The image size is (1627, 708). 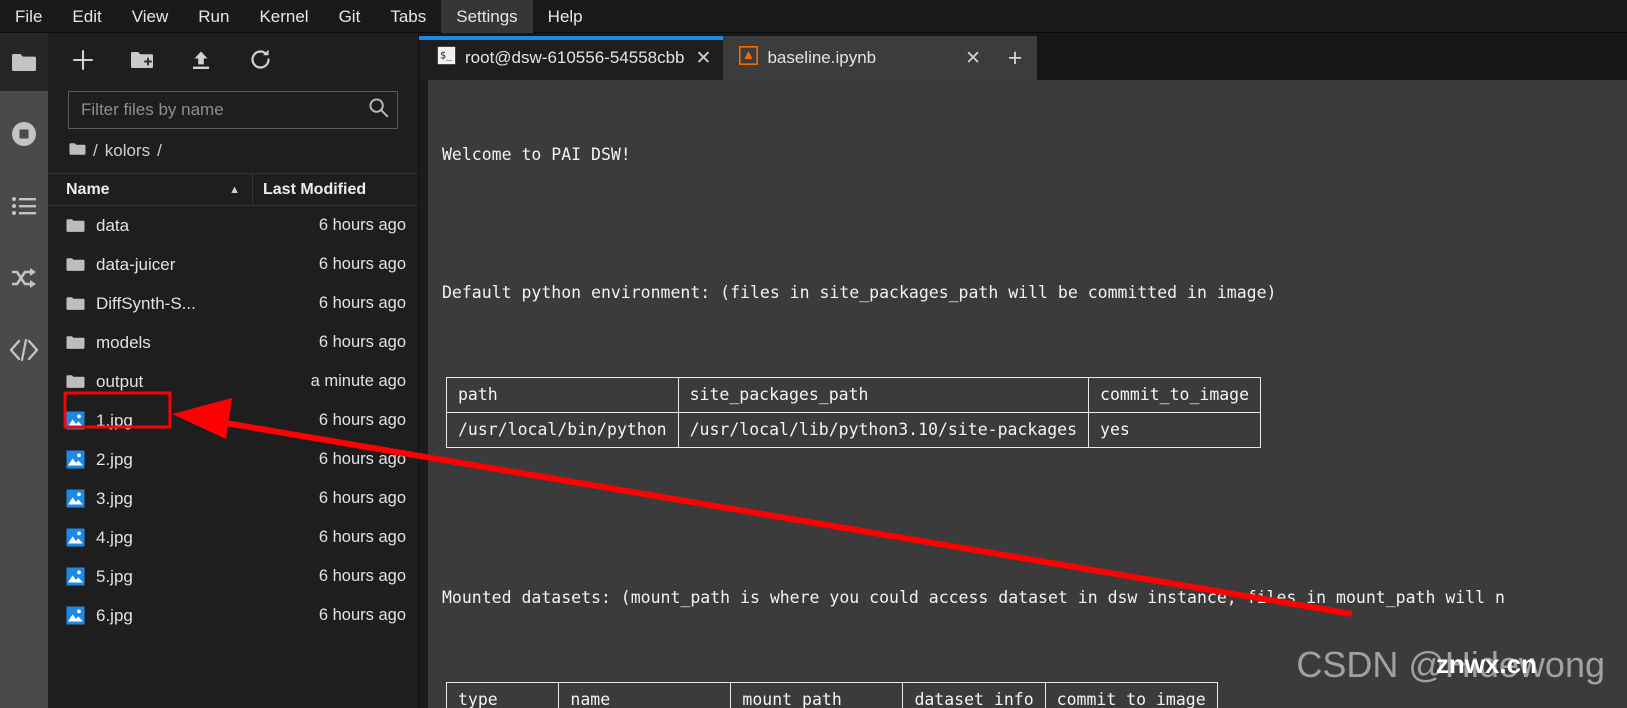 I want to click on file-list-item-name-cell: 4.jpg, so click(x=159, y=538).